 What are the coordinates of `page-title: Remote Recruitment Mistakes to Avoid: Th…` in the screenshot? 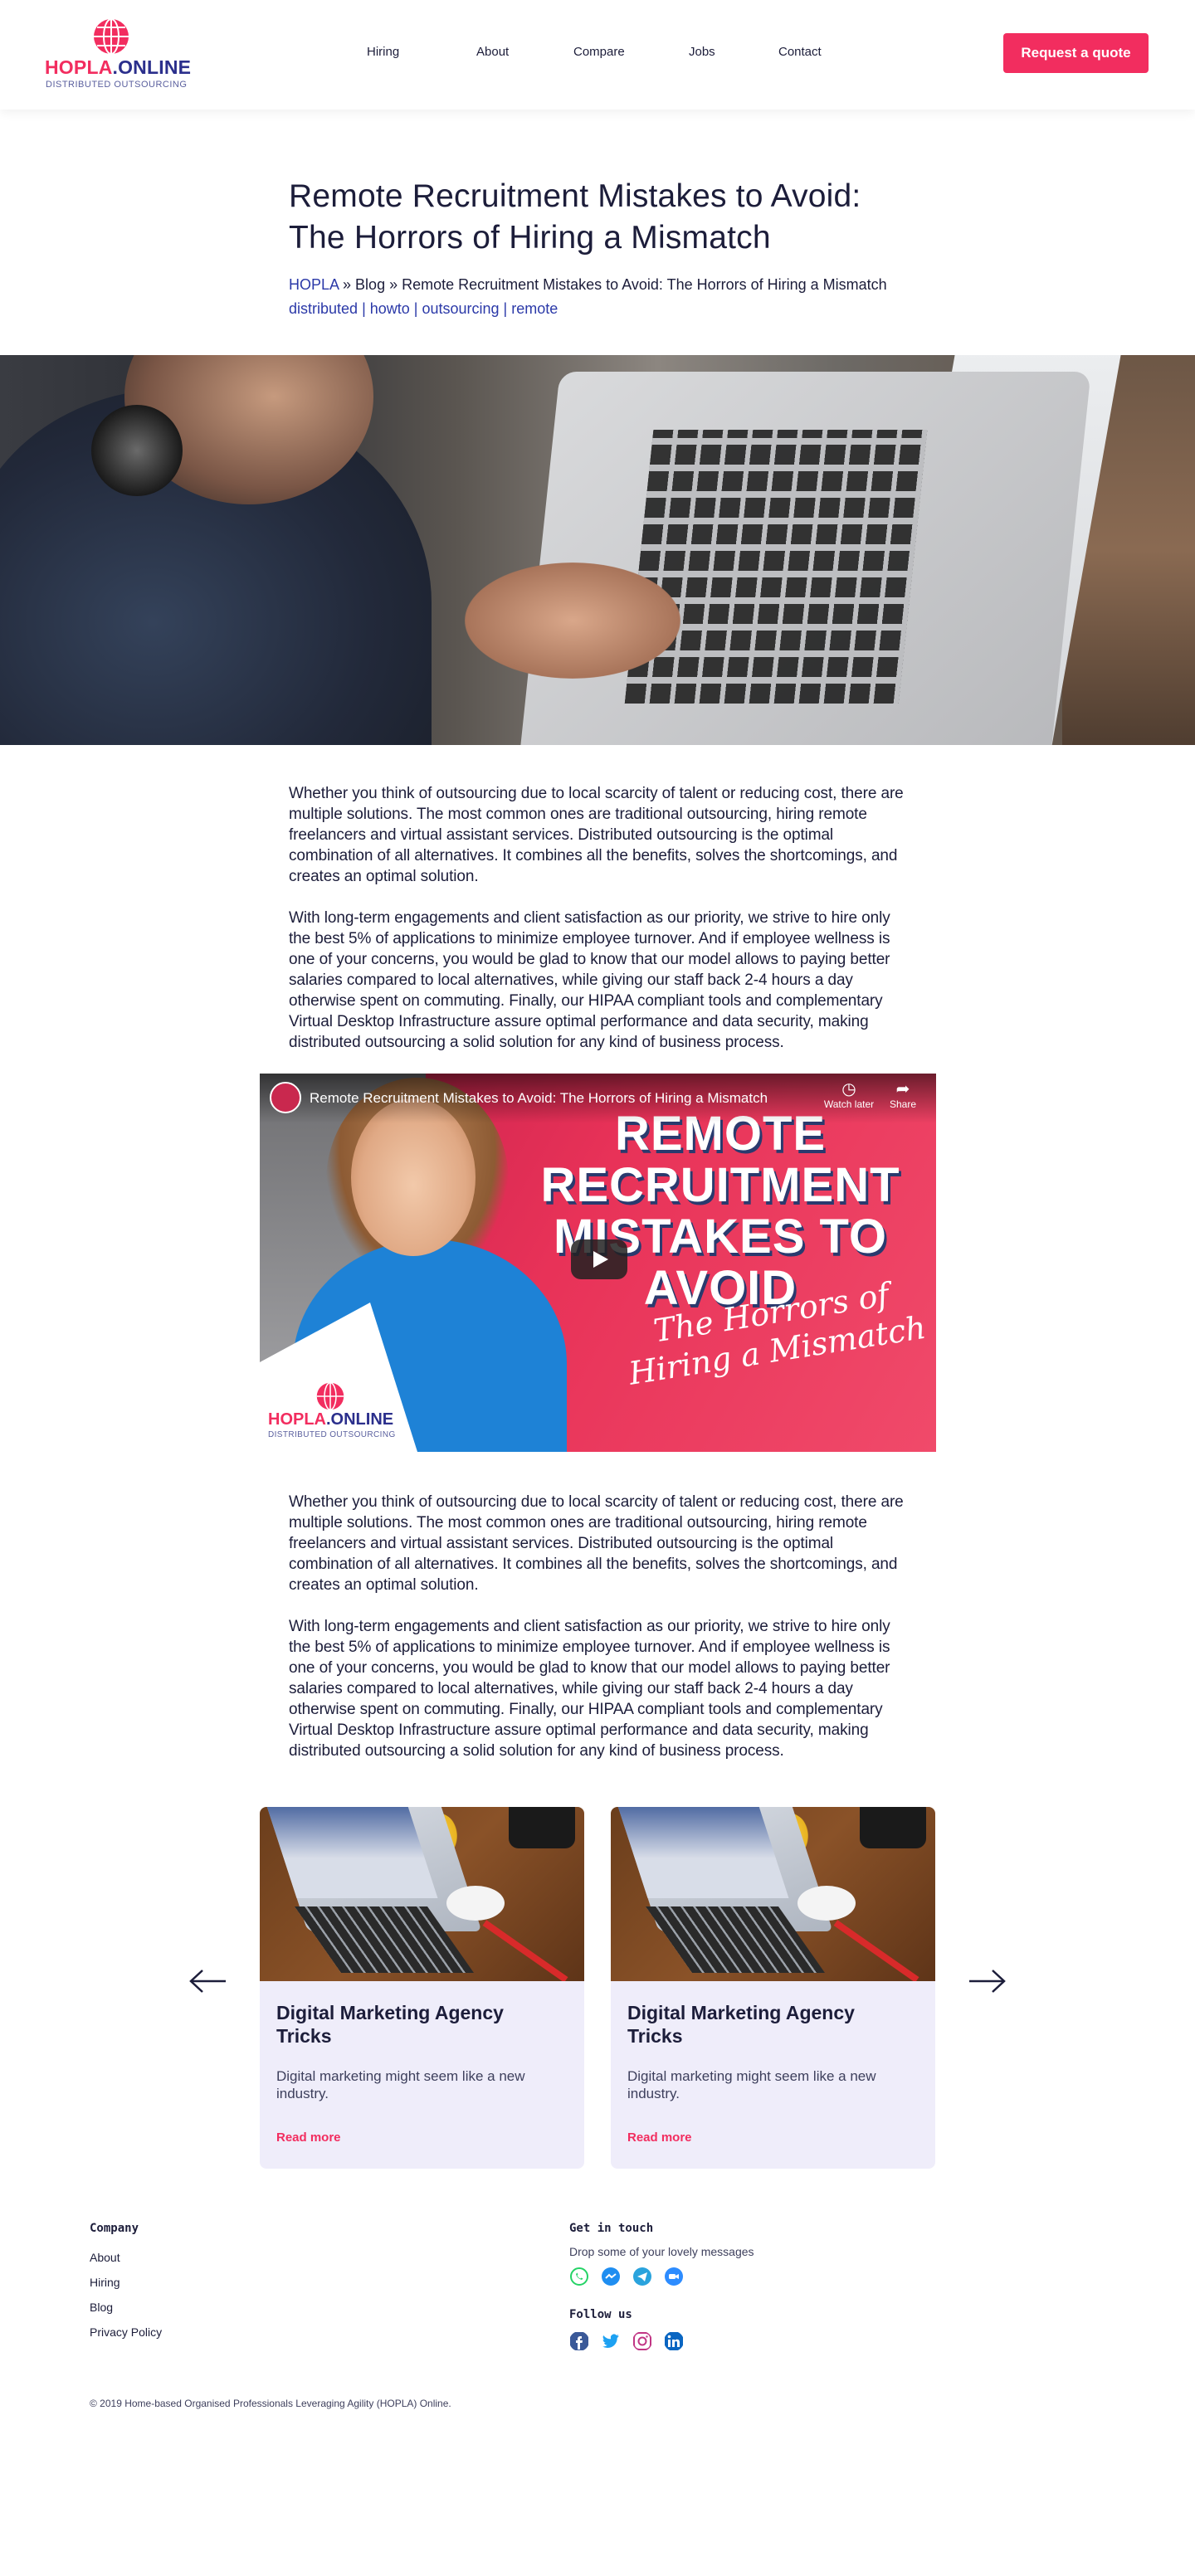 It's located at (575, 217).